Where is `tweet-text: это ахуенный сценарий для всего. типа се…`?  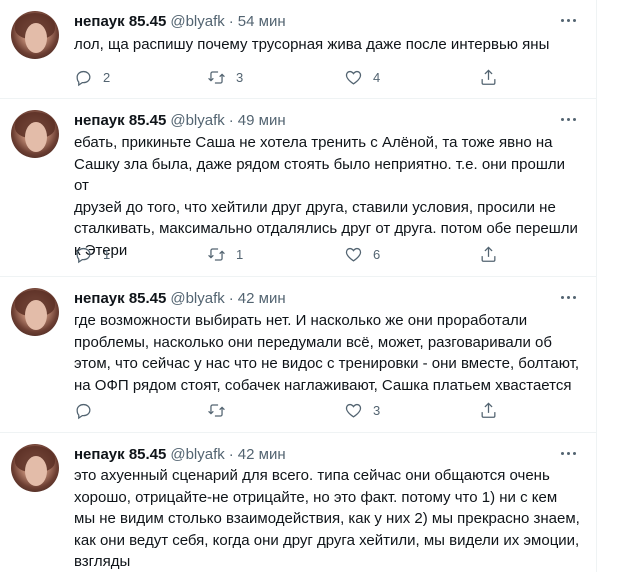 tweet-text: это ахуенный сценарий для всего. типа се… is located at coordinates (327, 518).